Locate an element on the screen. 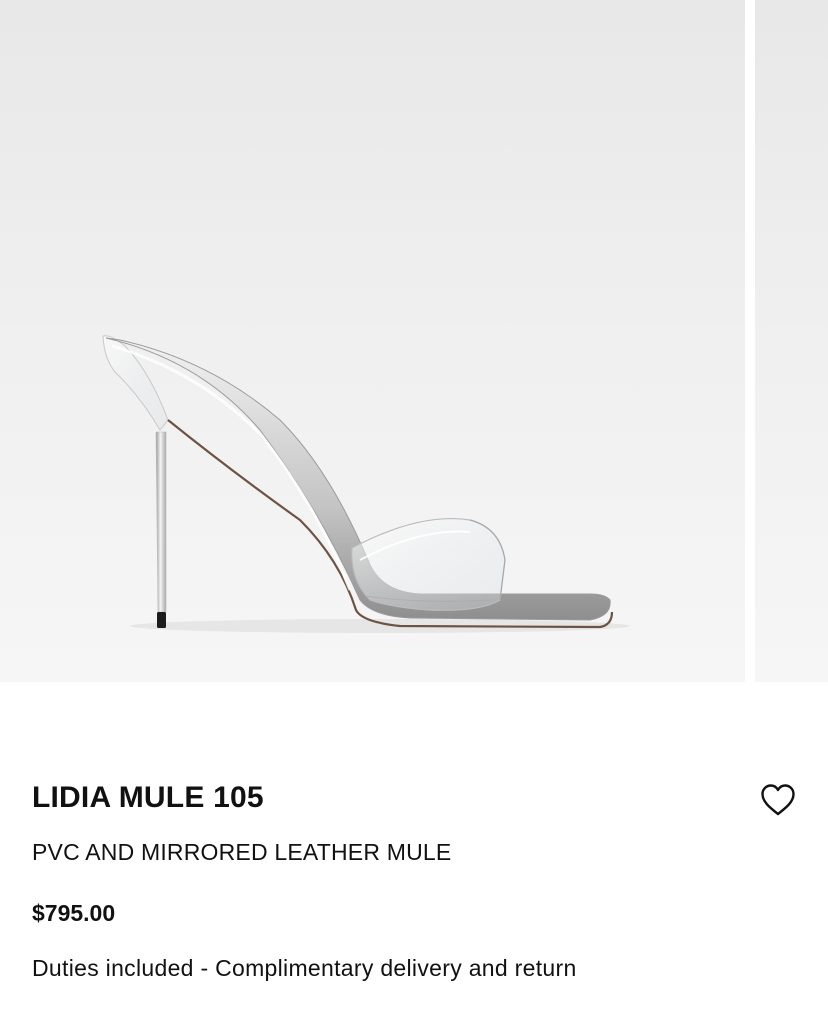  product-price: $795.00 is located at coordinates (74, 913).